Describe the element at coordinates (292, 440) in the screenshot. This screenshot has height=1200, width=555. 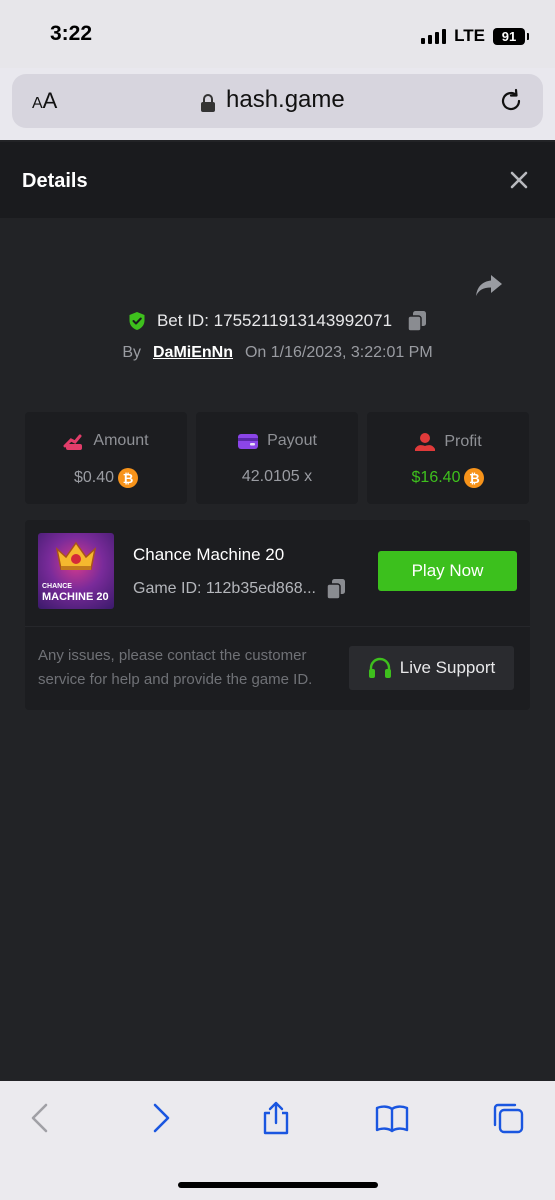
I see `payout-label: Payout` at that location.